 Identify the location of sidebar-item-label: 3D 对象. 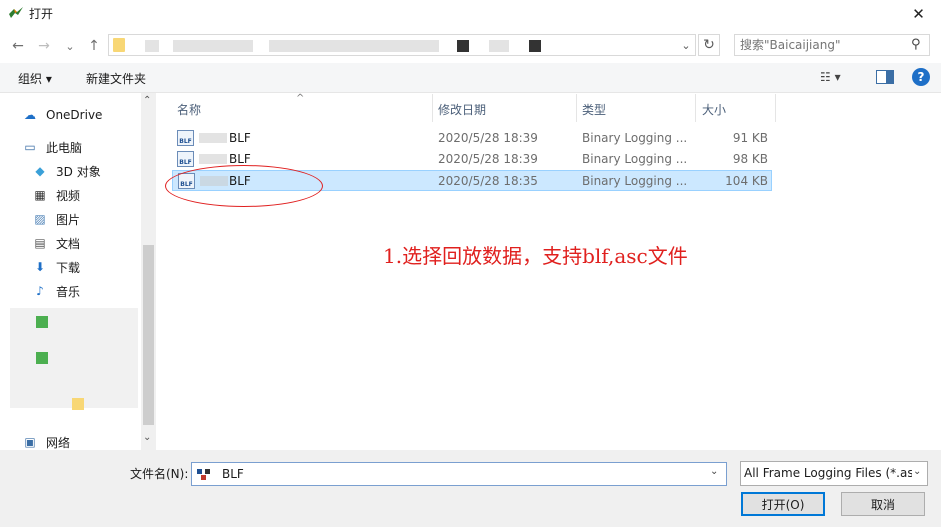
(78, 171).